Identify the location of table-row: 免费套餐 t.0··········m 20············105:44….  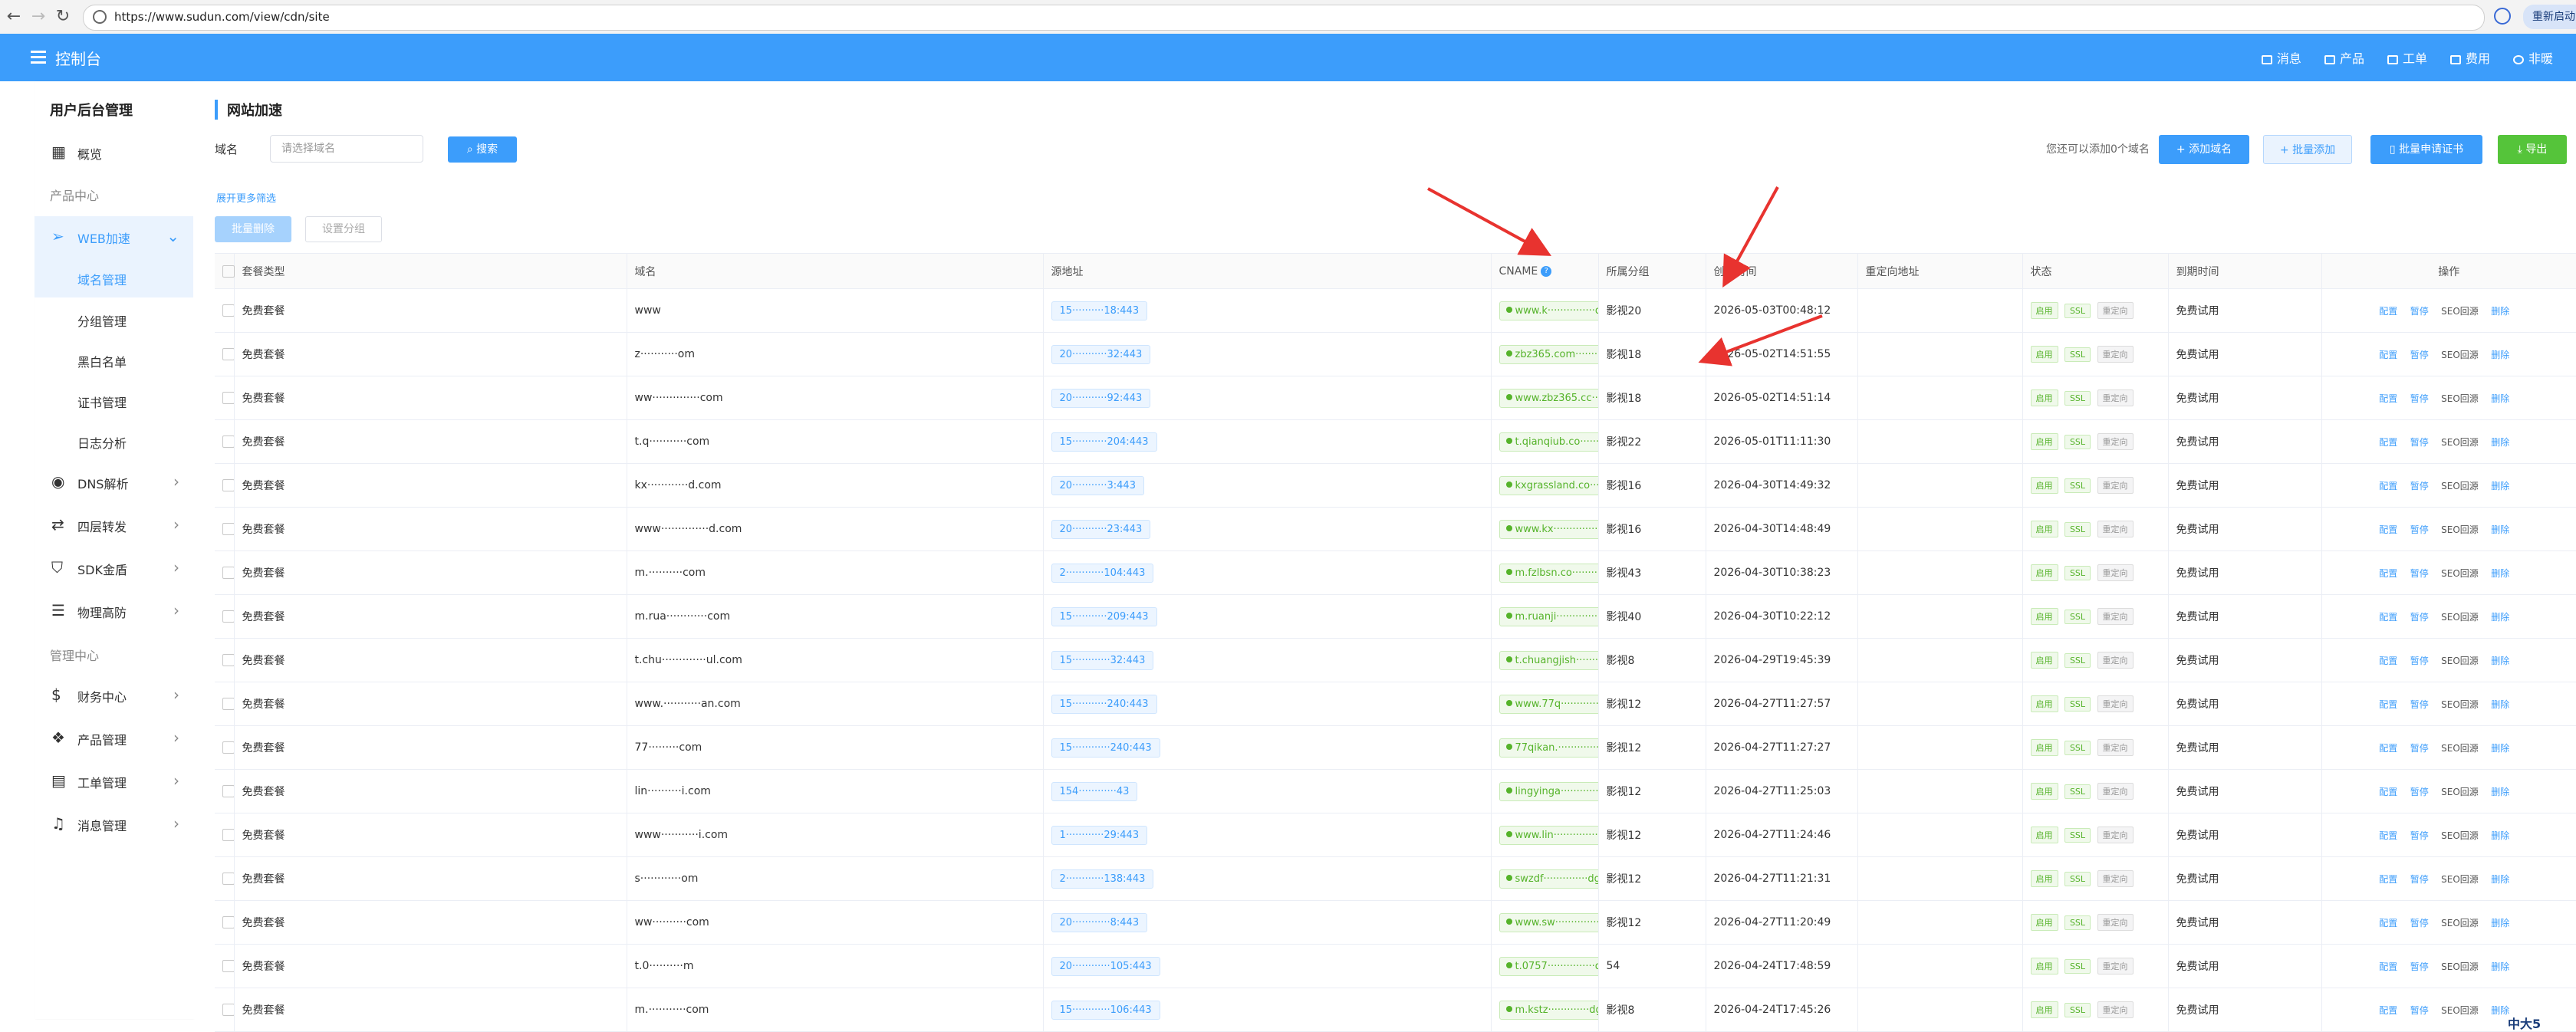
(1395, 966).